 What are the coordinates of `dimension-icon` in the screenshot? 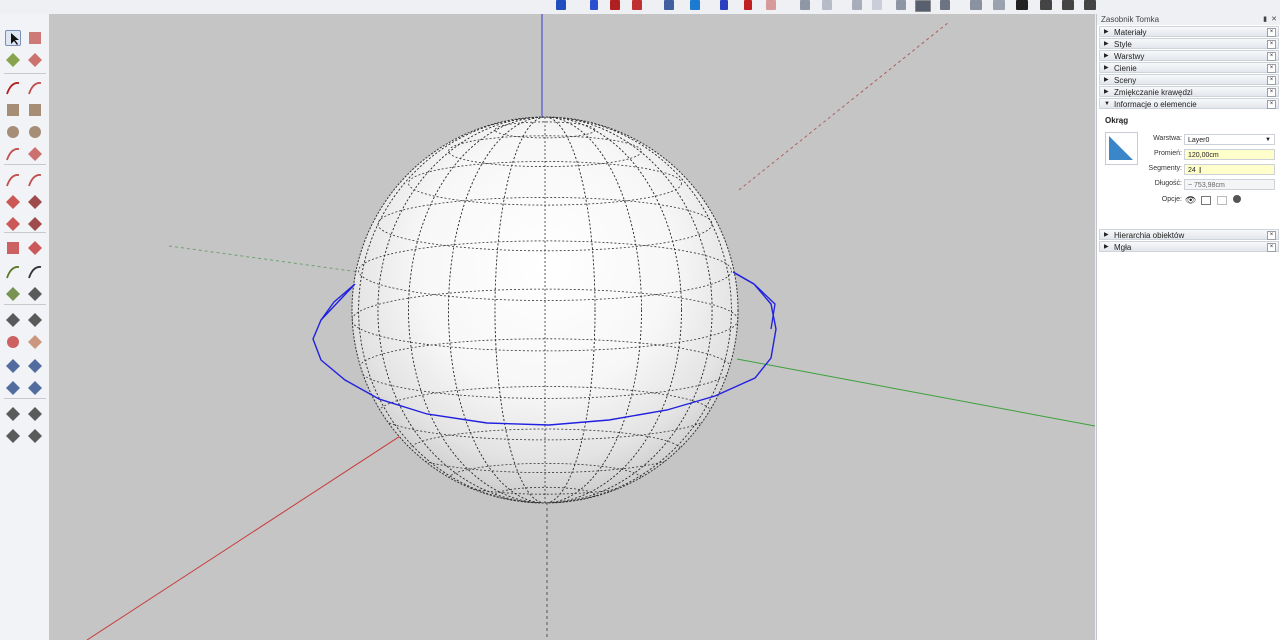 It's located at (35, 272).